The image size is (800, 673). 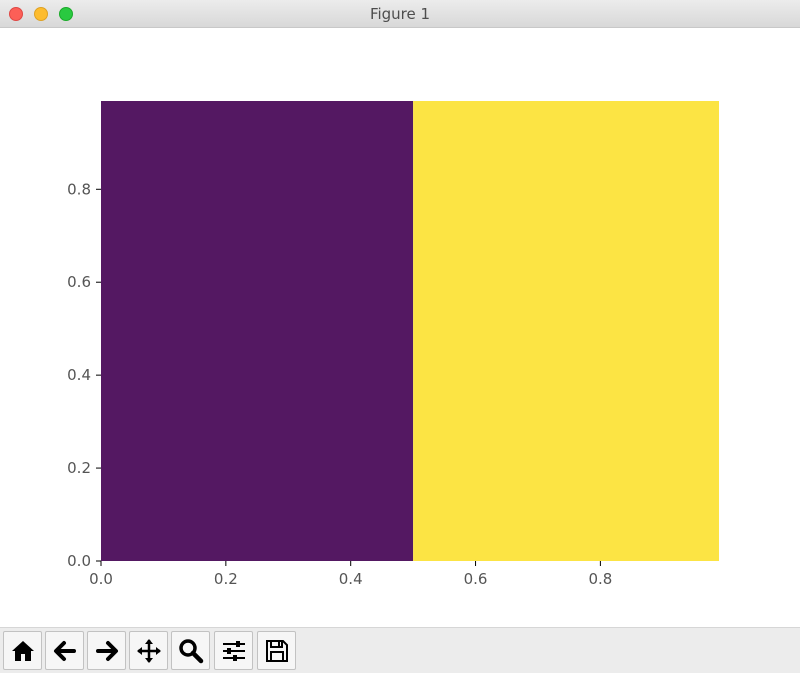 I want to click on pan-button, so click(x=148, y=650).